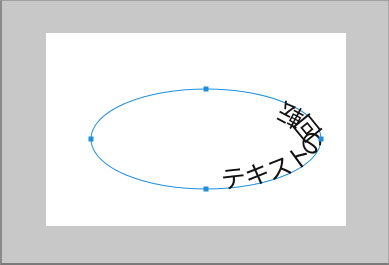 Image resolution: width=389 pixels, height=265 pixels. I want to click on text-on-path: テキストの回転, so click(274, 145).